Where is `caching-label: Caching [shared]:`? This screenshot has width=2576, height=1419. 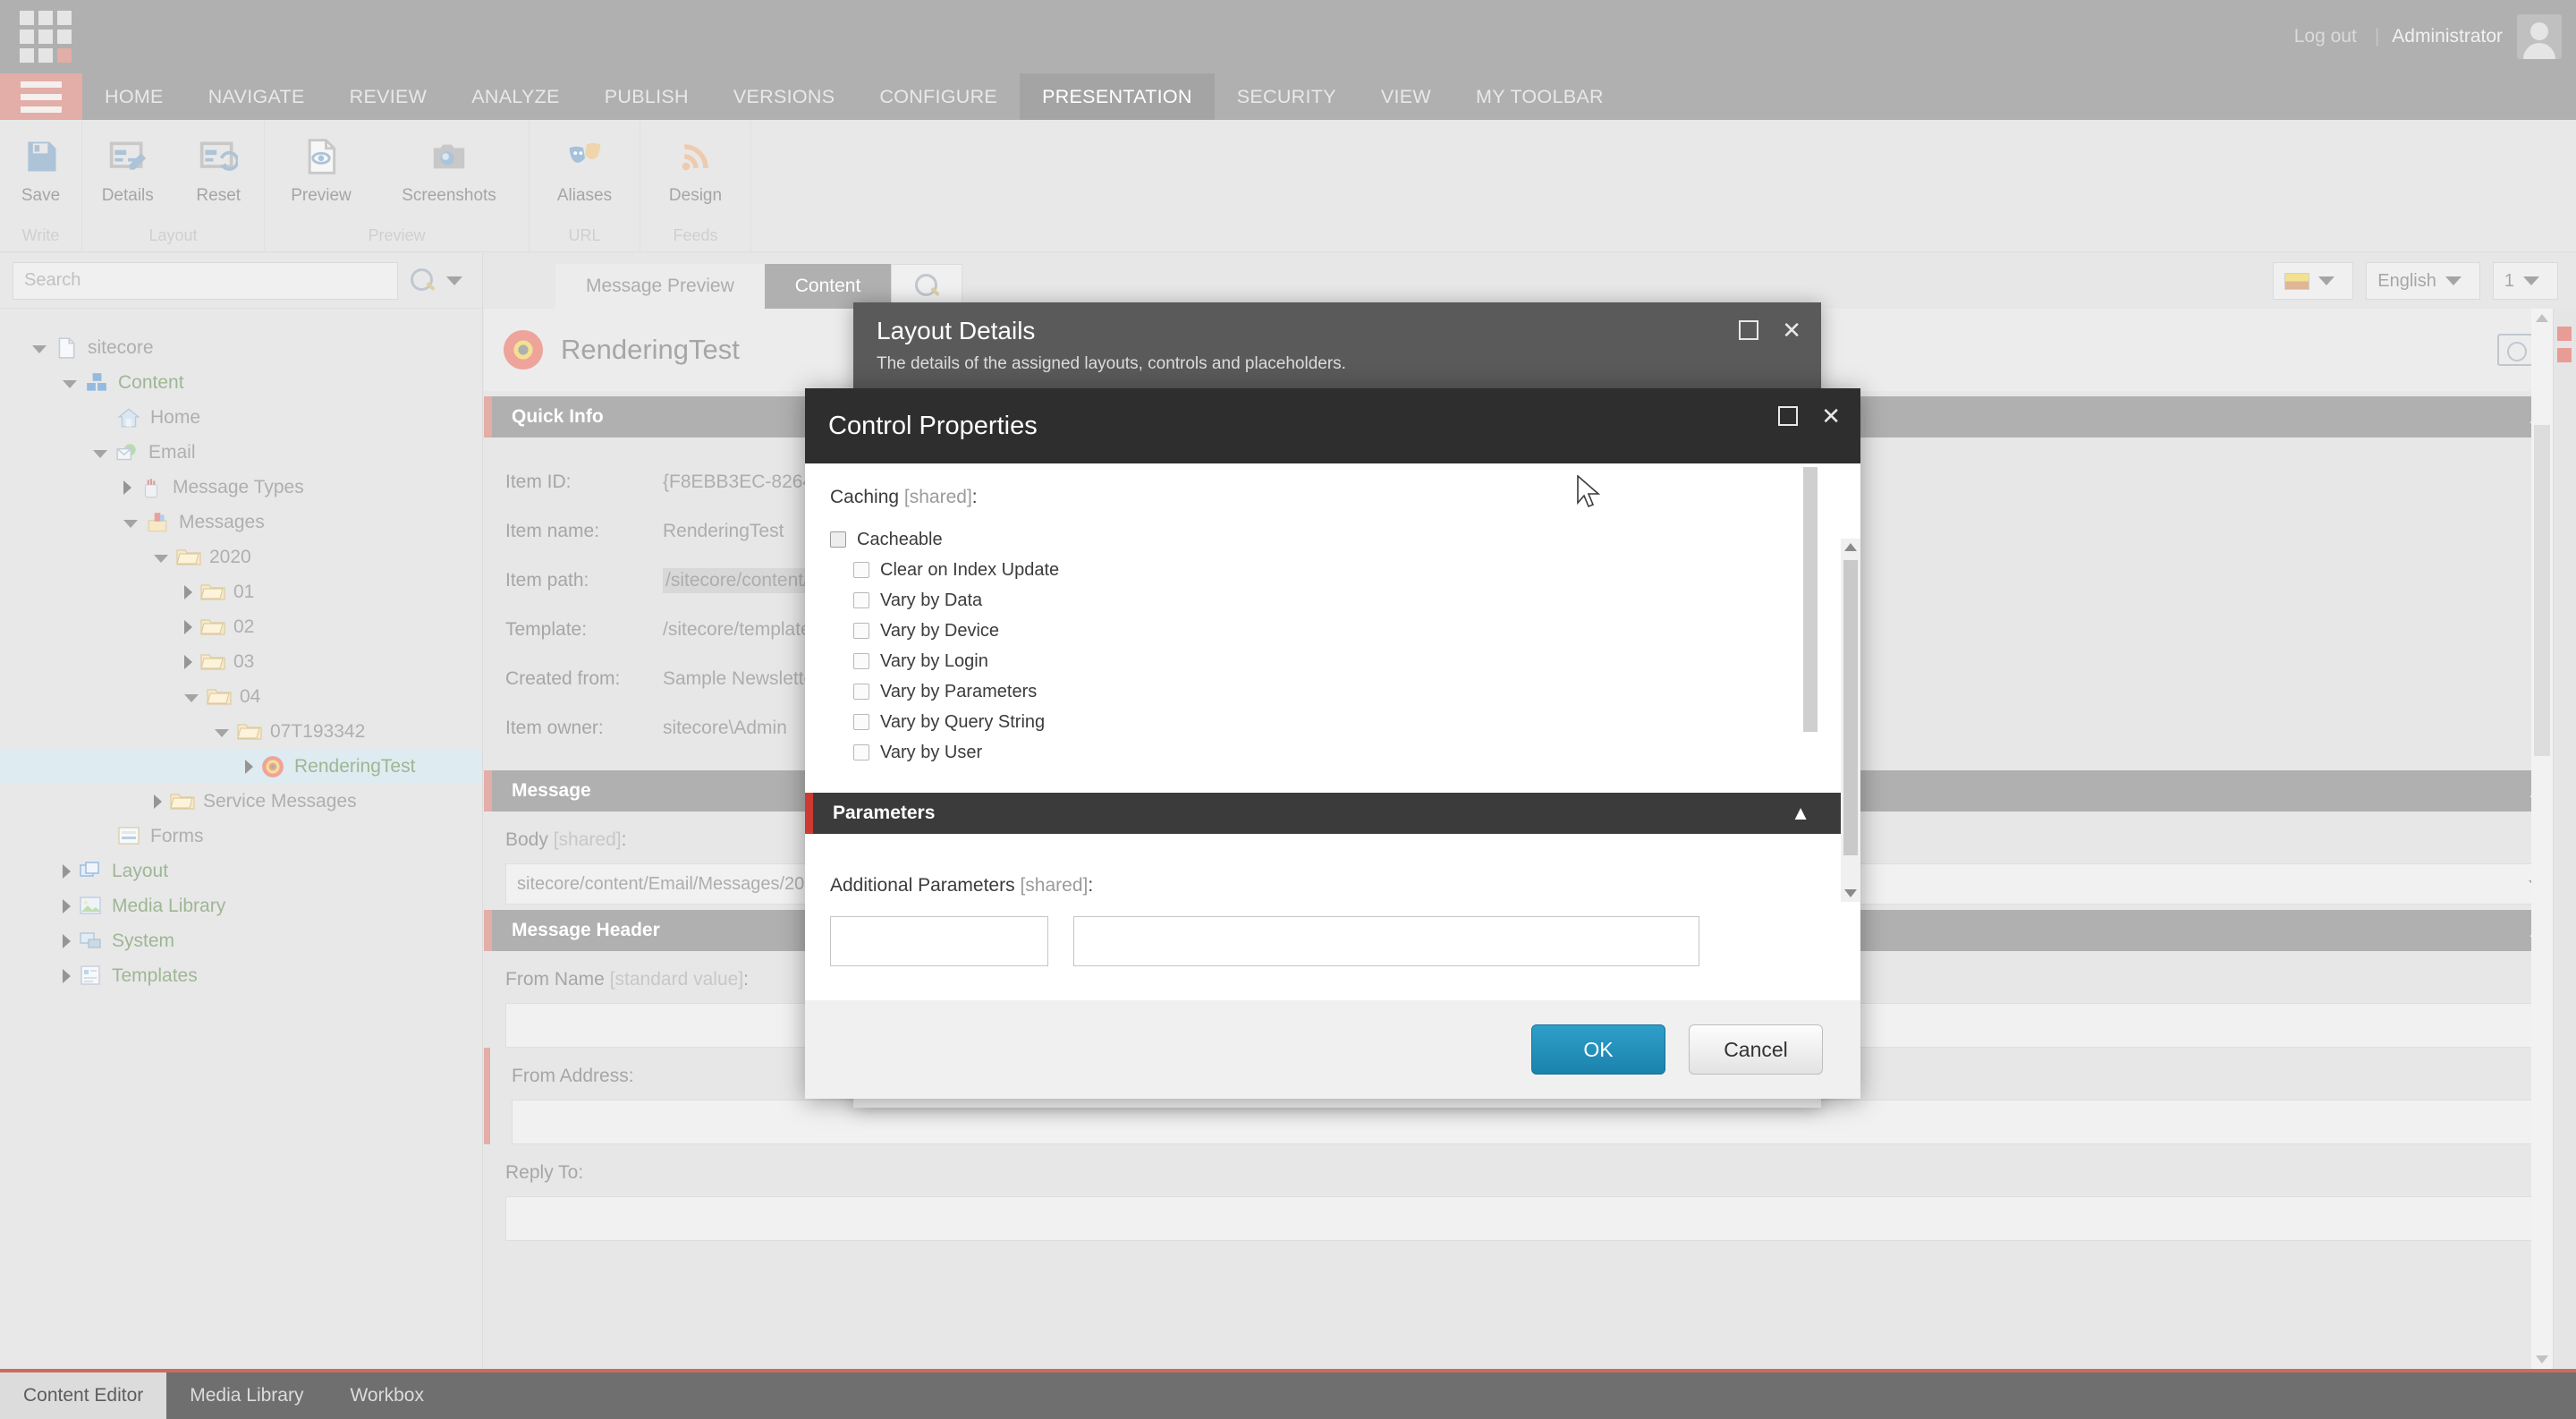
caching-label: Caching [shared]: is located at coordinates (1335, 497).